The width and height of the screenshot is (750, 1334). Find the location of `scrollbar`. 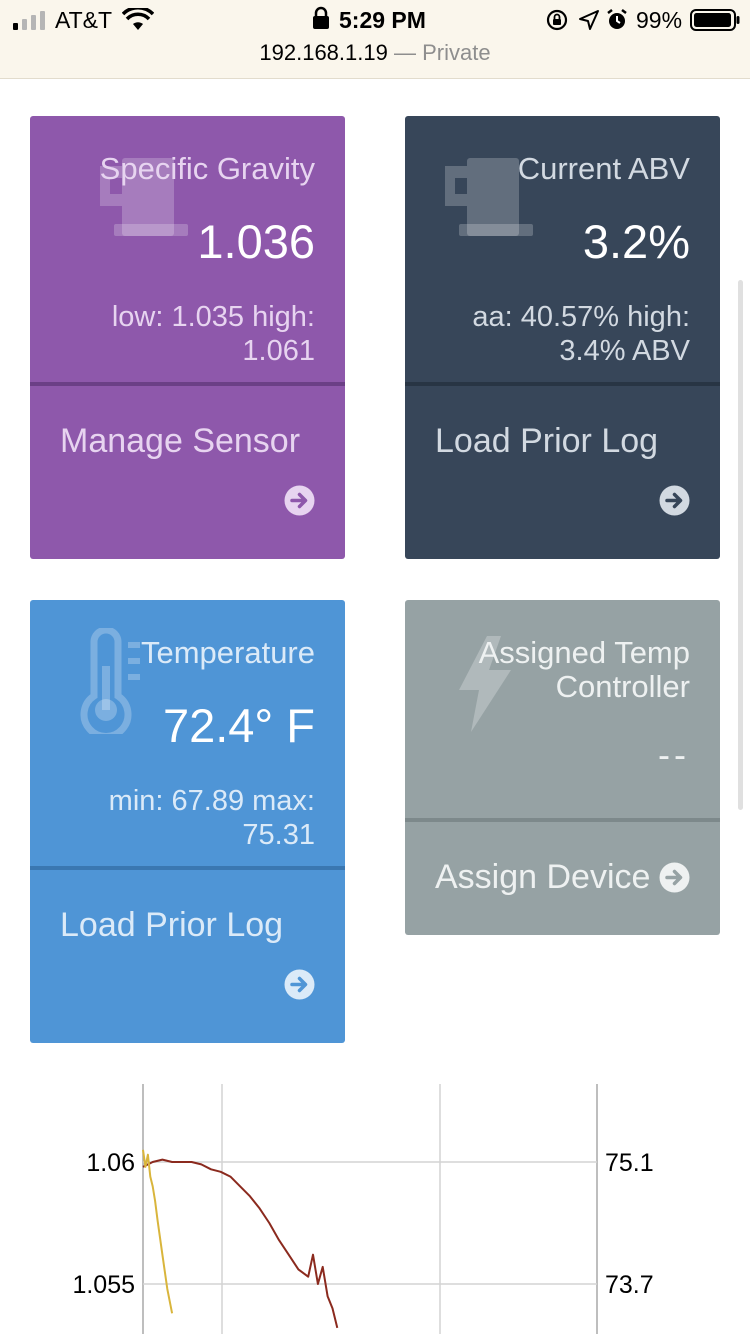

scrollbar is located at coordinates (740, 545).